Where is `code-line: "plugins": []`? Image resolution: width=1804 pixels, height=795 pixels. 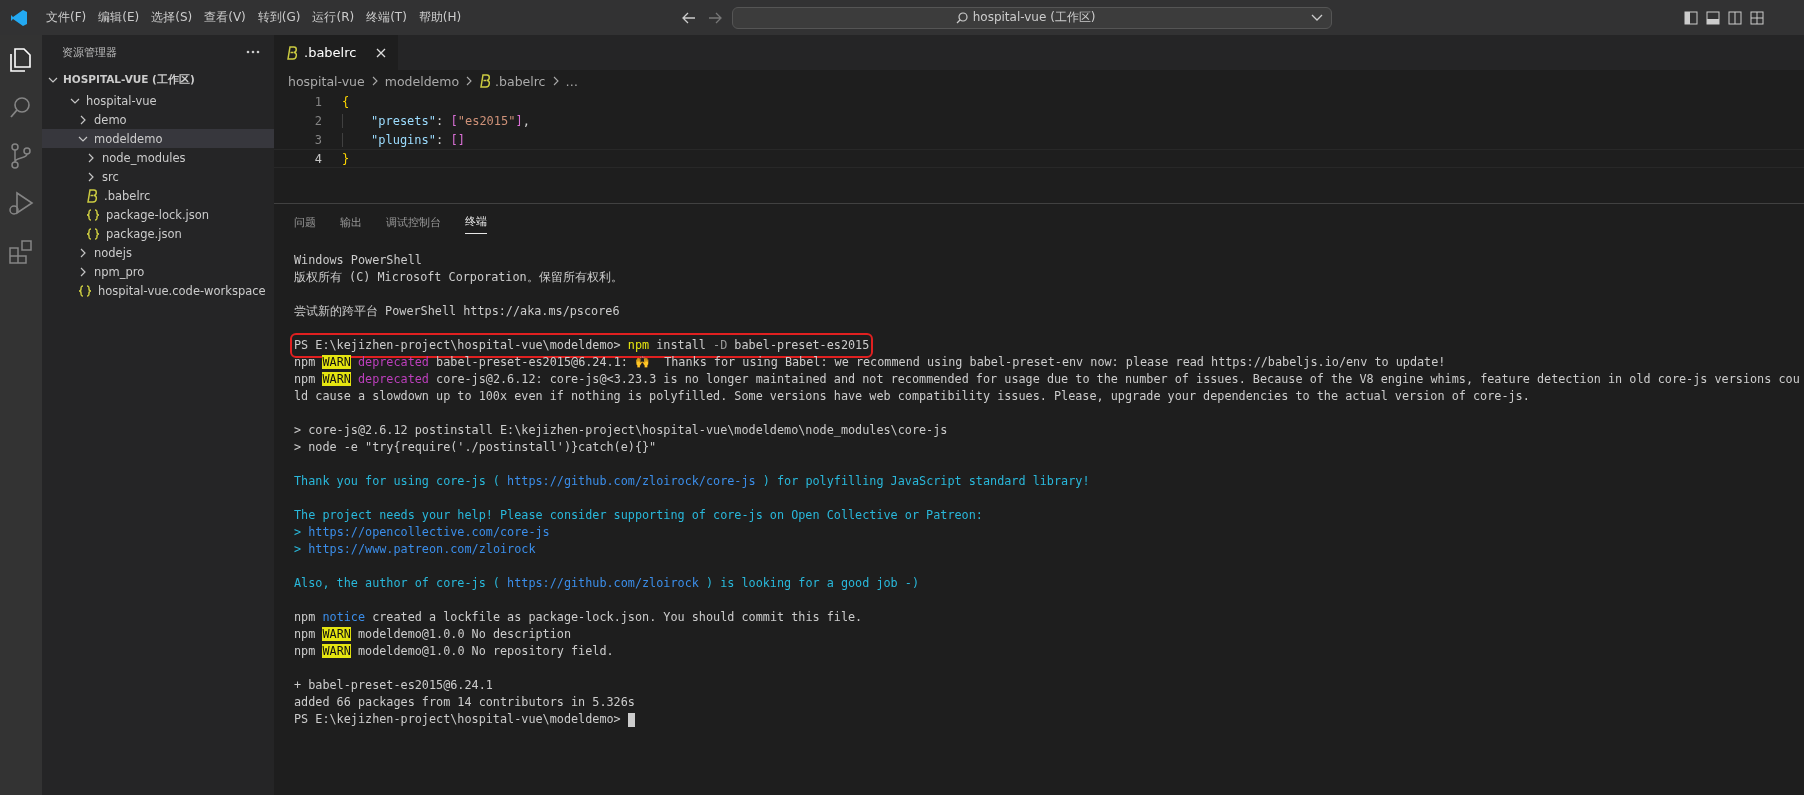
code-line: "plugins": [] is located at coordinates (403, 139).